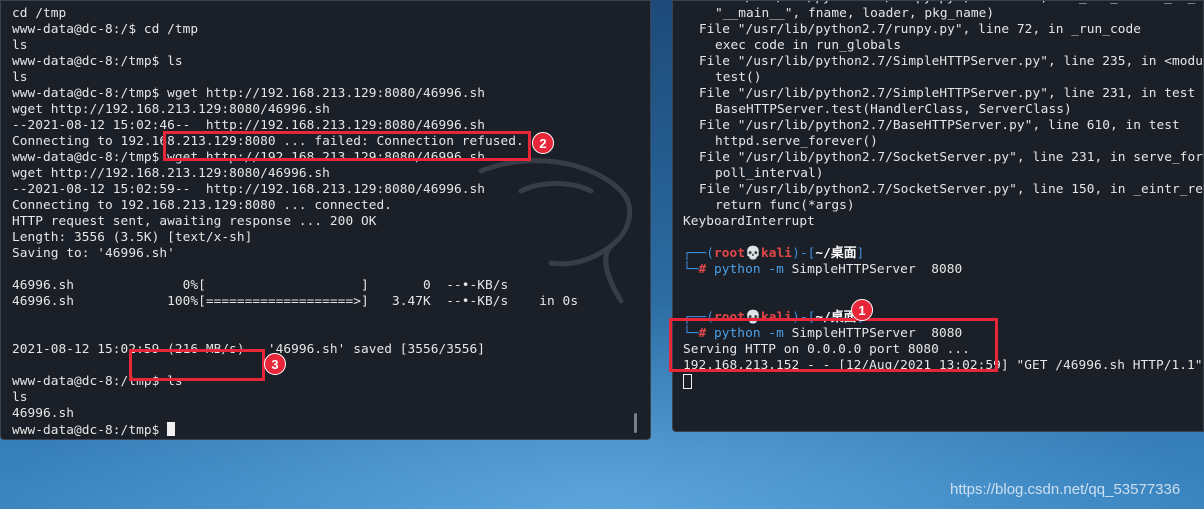  I want to click on left-terminal-line: www-data@dc-8:/$ cd /tmp, so click(105, 29).